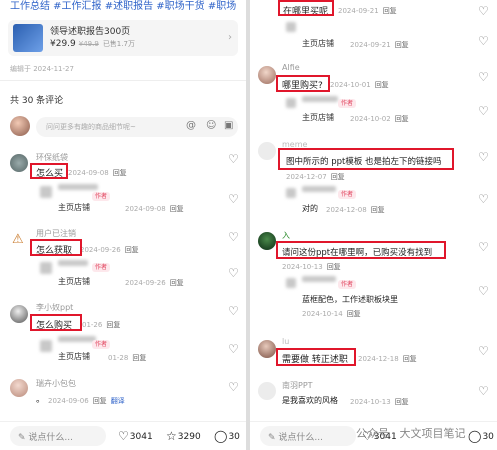 This screenshot has width=497, height=450. What do you see at coordinates (54, 307) in the screenshot?
I see `comment-user: 李小奴ppt` at bounding box center [54, 307].